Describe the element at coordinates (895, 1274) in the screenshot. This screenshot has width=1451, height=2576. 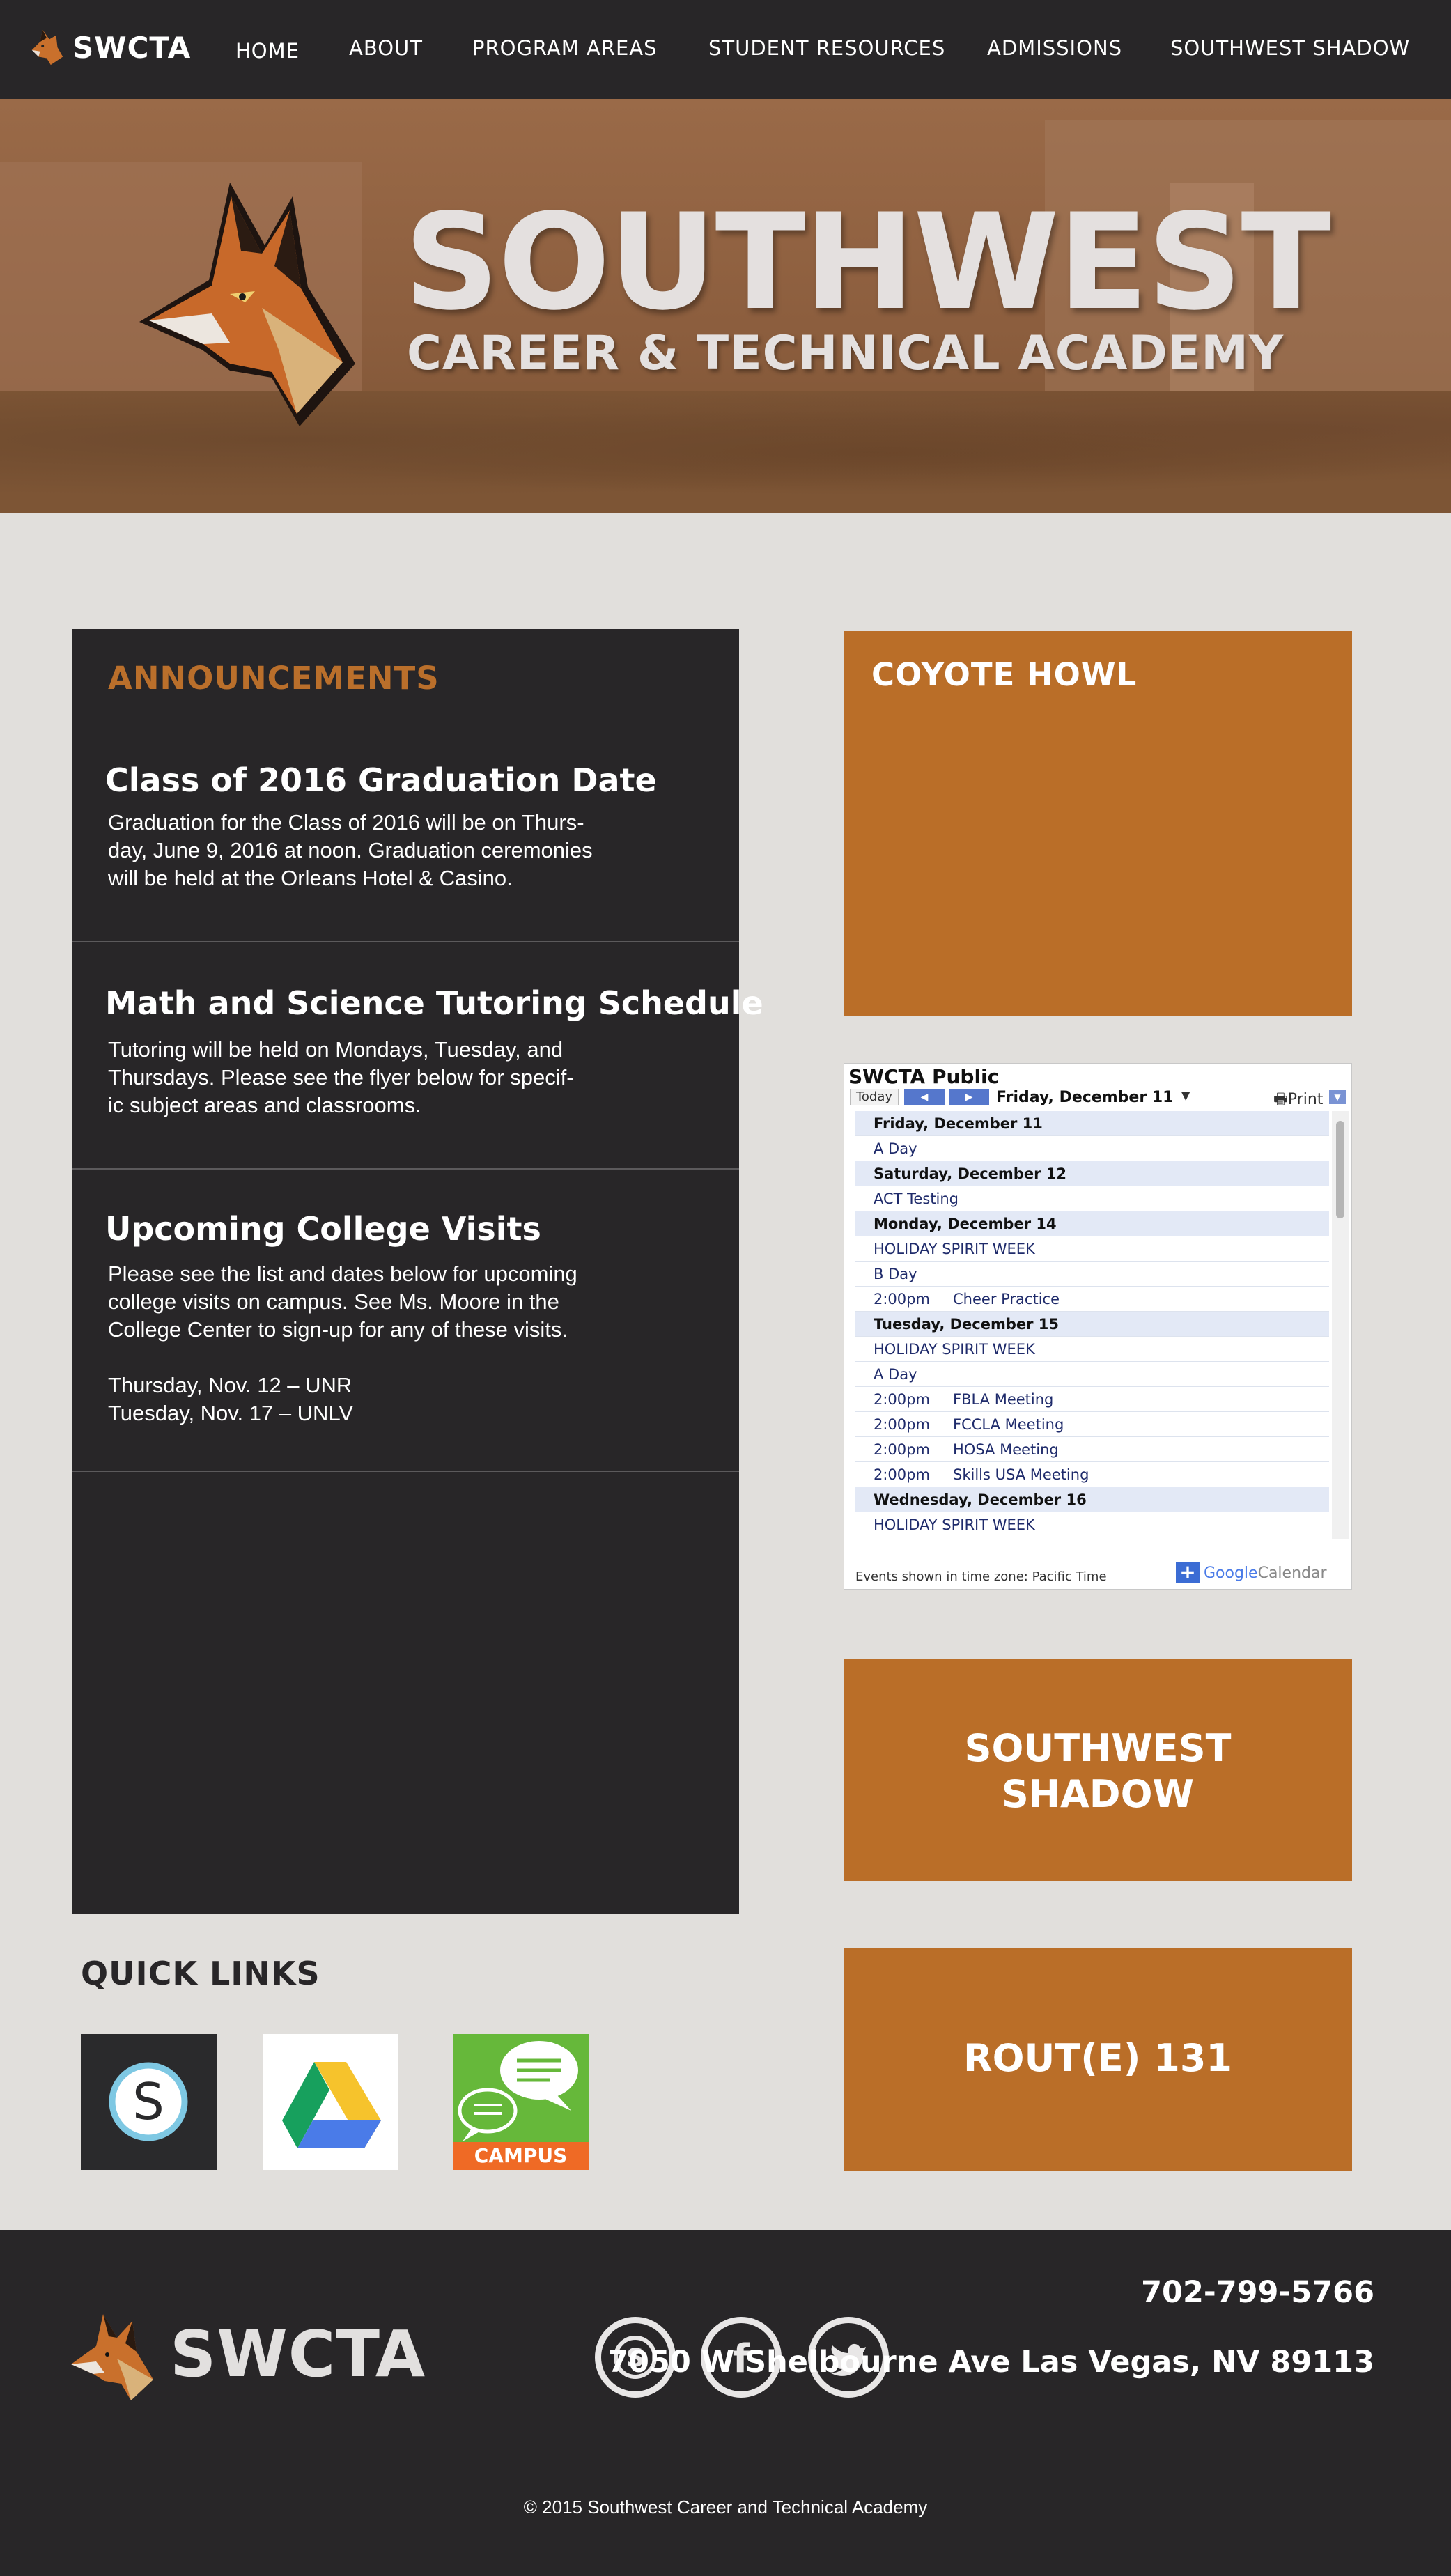
I see `calendar-event-label: B Day` at that location.